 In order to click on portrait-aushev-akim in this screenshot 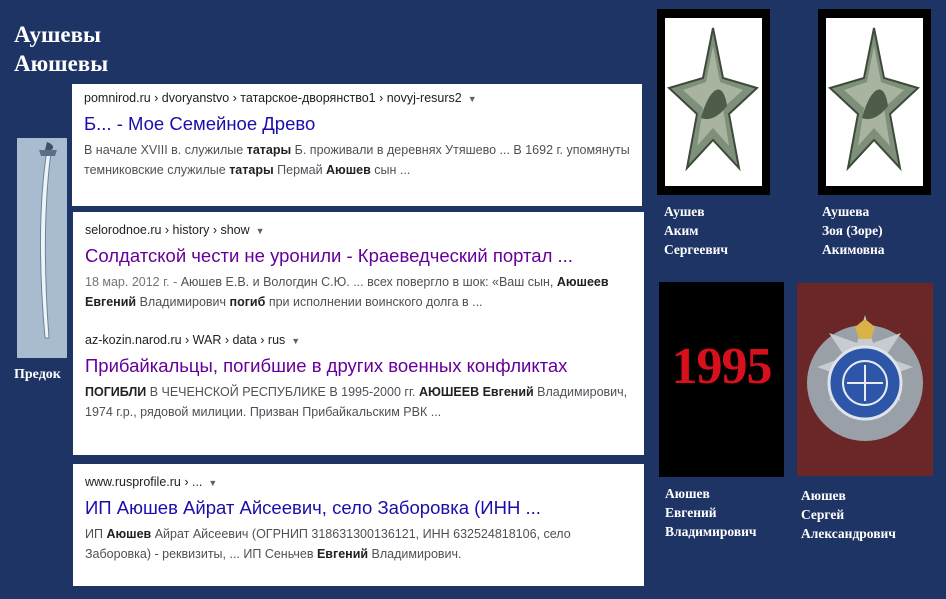, I will do `click(713, 102)`.